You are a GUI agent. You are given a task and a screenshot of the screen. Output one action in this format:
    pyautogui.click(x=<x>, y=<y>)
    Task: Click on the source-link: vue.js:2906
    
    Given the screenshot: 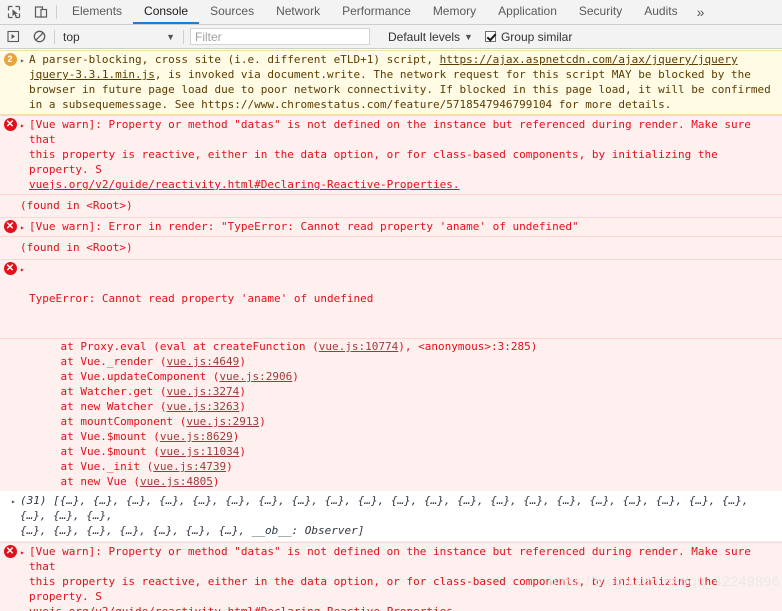 What is the action you would take?
    pyautogui.click(x=255, y=376)
    